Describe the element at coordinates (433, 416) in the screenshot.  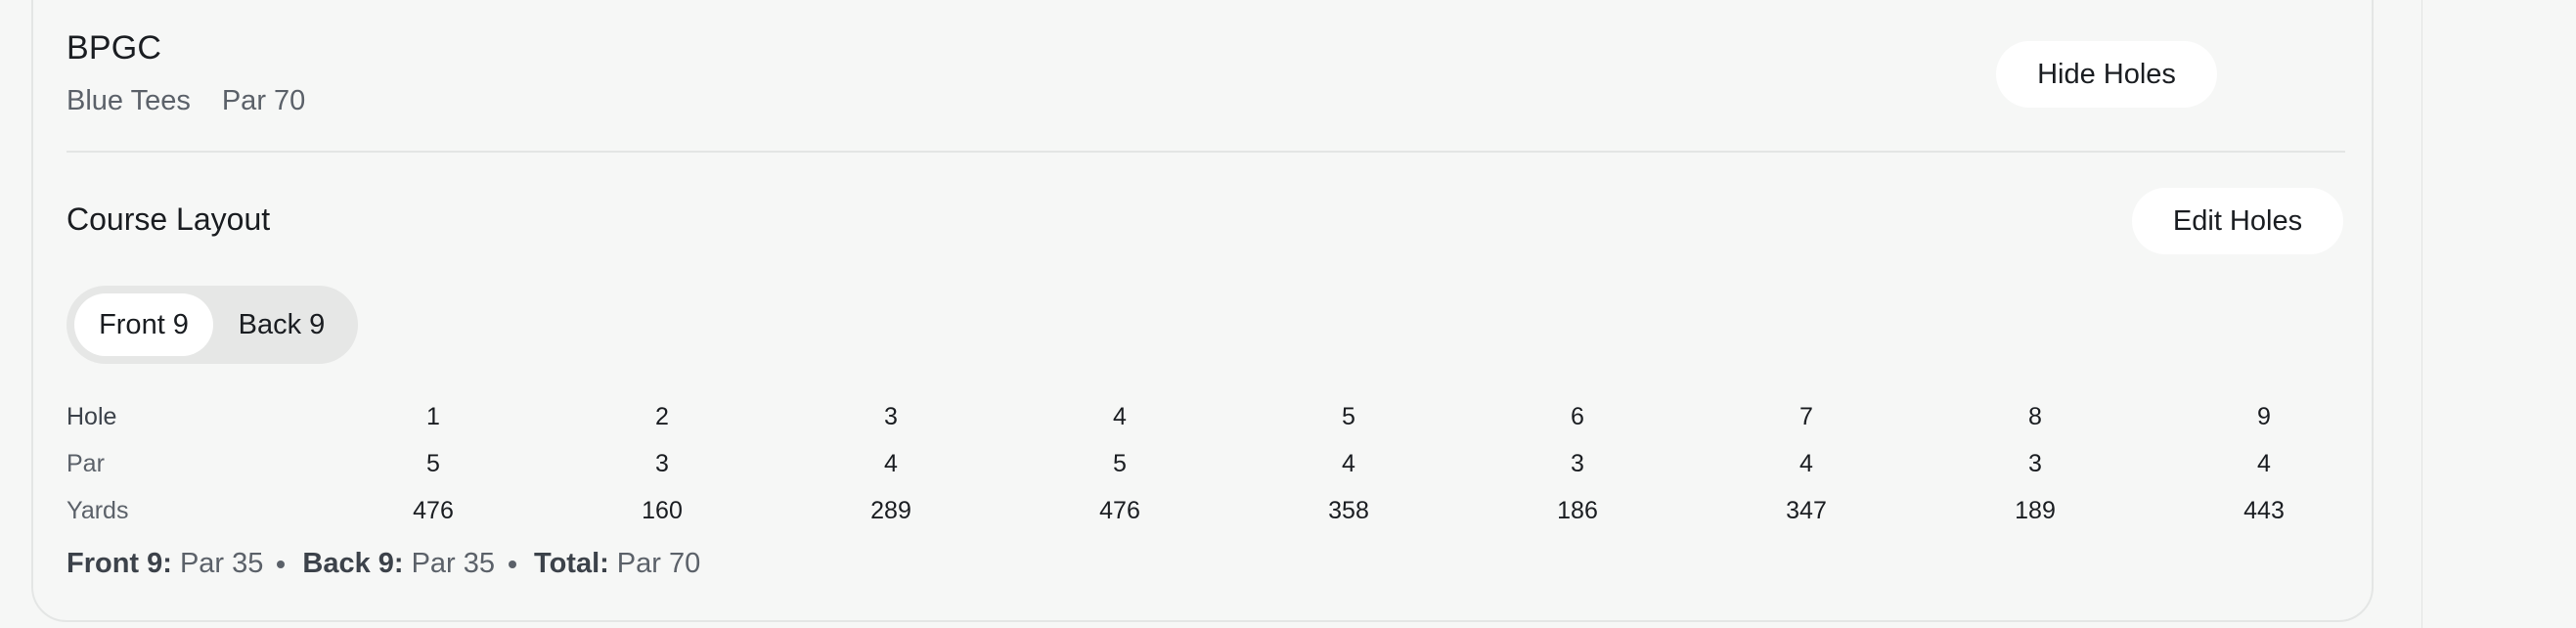
I see `hole-number-cell: 1` at that location.